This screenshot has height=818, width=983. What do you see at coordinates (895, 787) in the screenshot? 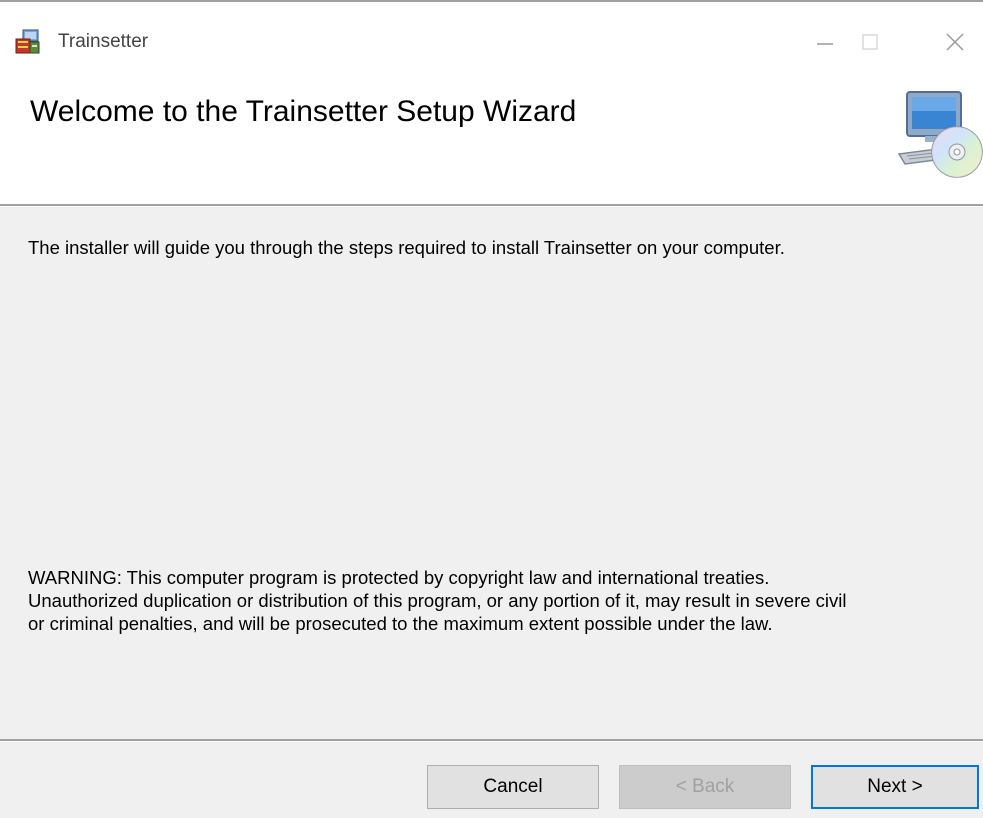
I see `next-button: Next >` at bounding box center [895, 787].